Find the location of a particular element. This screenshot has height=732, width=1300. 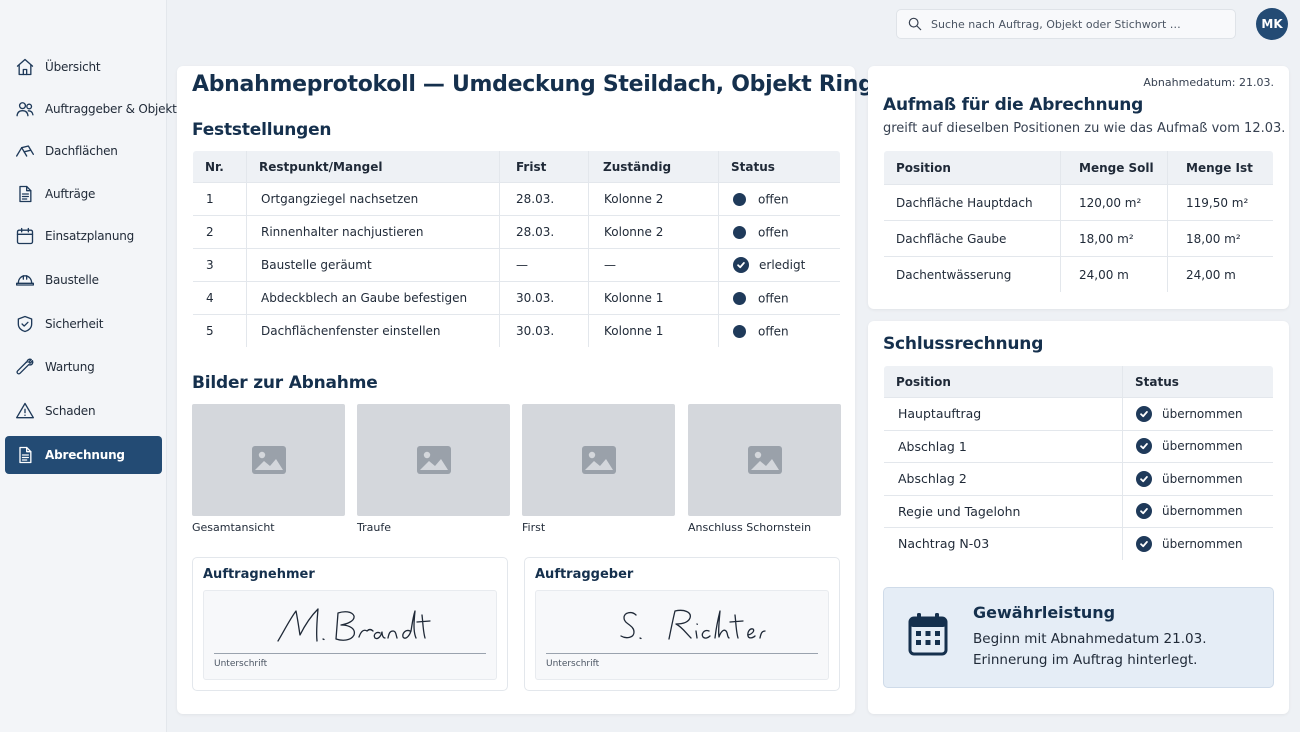

row-target-quantity: 24,00 m is located at coordinates (1114, 274).